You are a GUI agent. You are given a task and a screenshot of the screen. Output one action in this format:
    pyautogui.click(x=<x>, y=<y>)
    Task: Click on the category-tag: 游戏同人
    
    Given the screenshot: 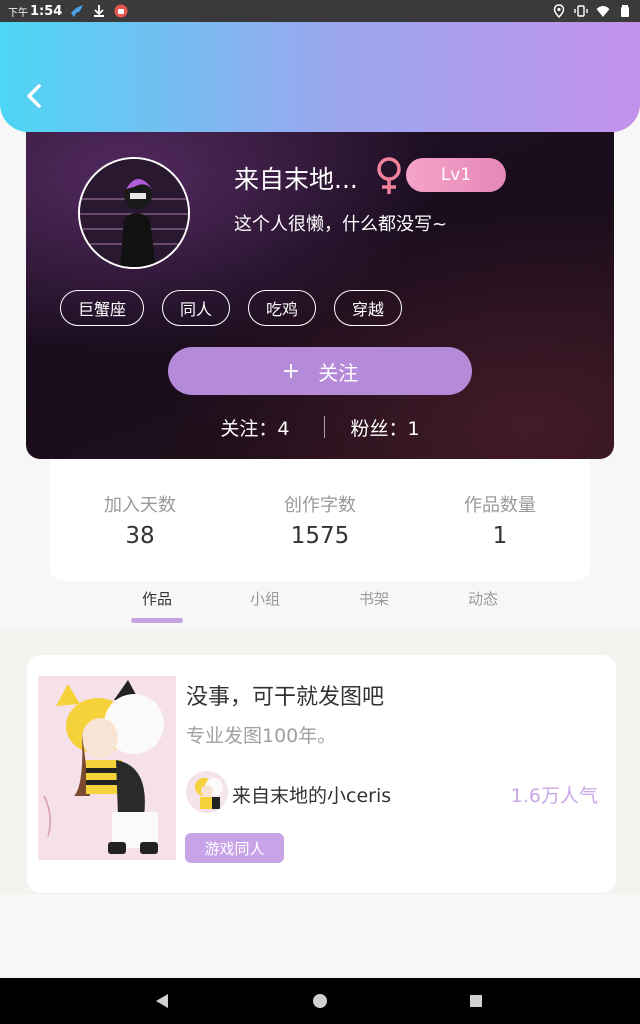 What is the action you would take?
    pyautogui.click(x=234, y=848)
    